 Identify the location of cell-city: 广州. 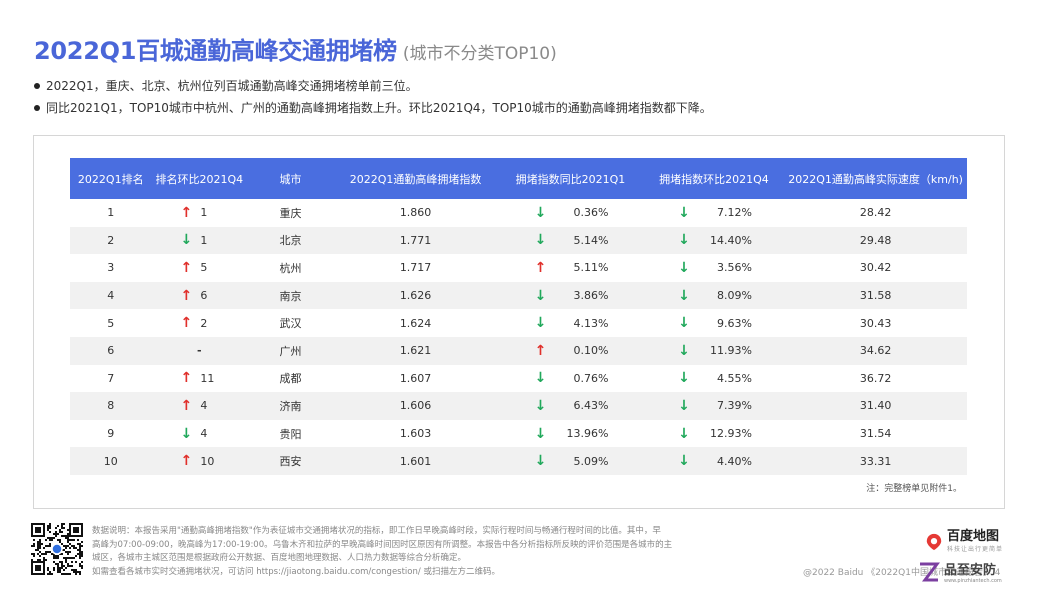
(290, 351).